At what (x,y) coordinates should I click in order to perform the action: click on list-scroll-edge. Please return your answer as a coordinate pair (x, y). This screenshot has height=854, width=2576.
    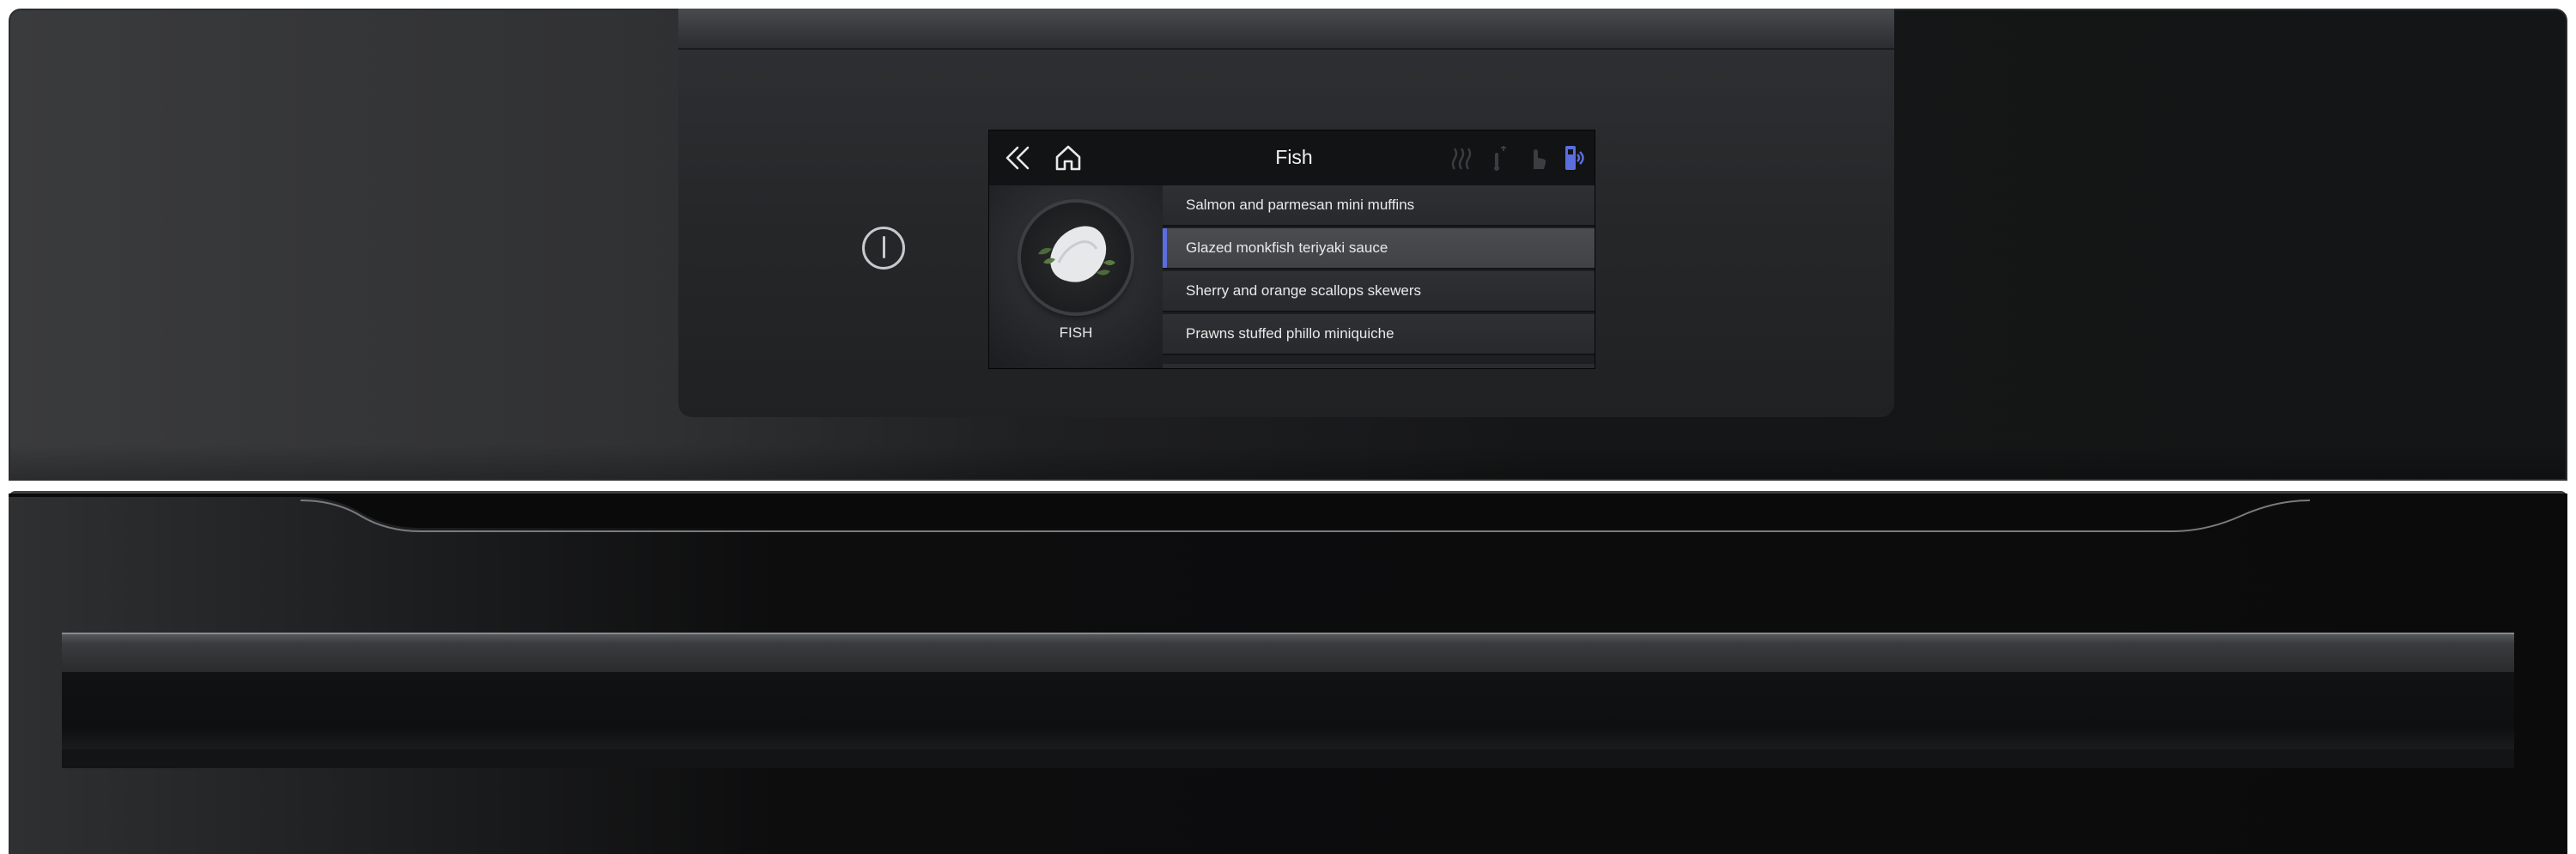
    Looking at the image, I should click on (1379, 366).